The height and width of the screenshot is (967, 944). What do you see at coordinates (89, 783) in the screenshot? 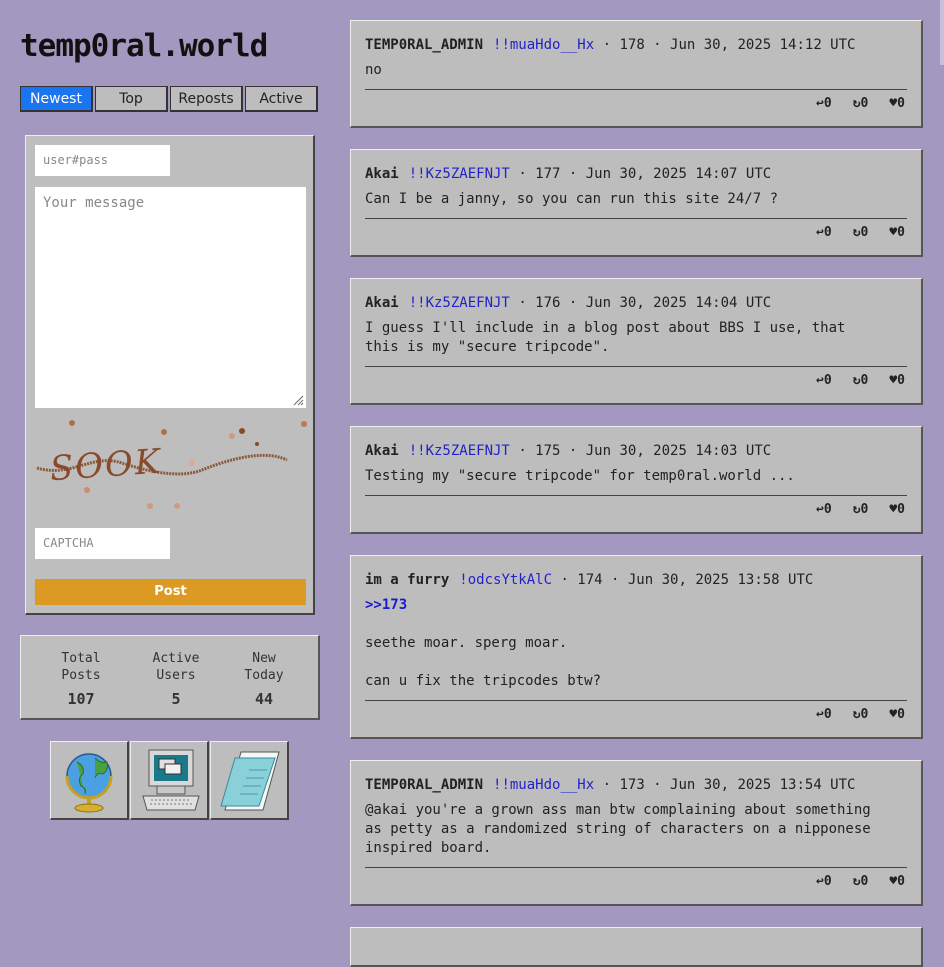
I see `globe-icon` at bounding box center [89, 783].